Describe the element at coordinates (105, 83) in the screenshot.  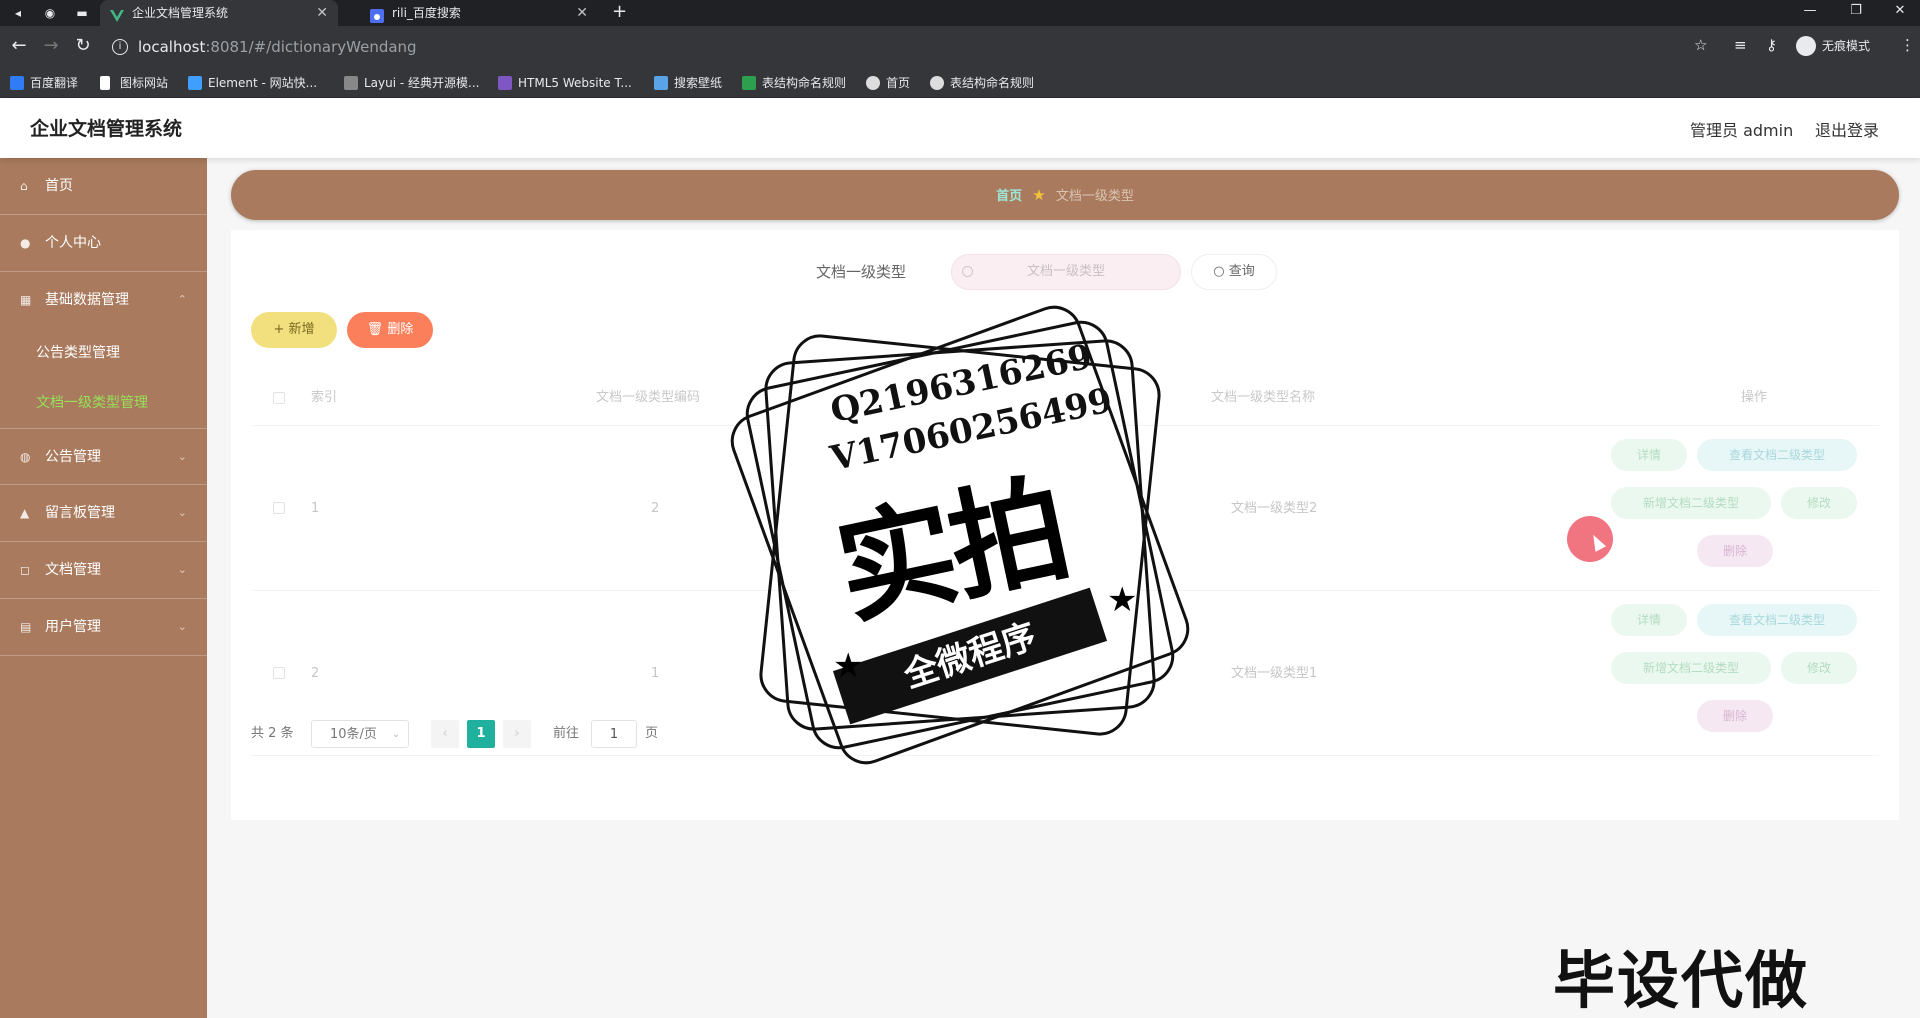
I see `flag-icon` at that location.